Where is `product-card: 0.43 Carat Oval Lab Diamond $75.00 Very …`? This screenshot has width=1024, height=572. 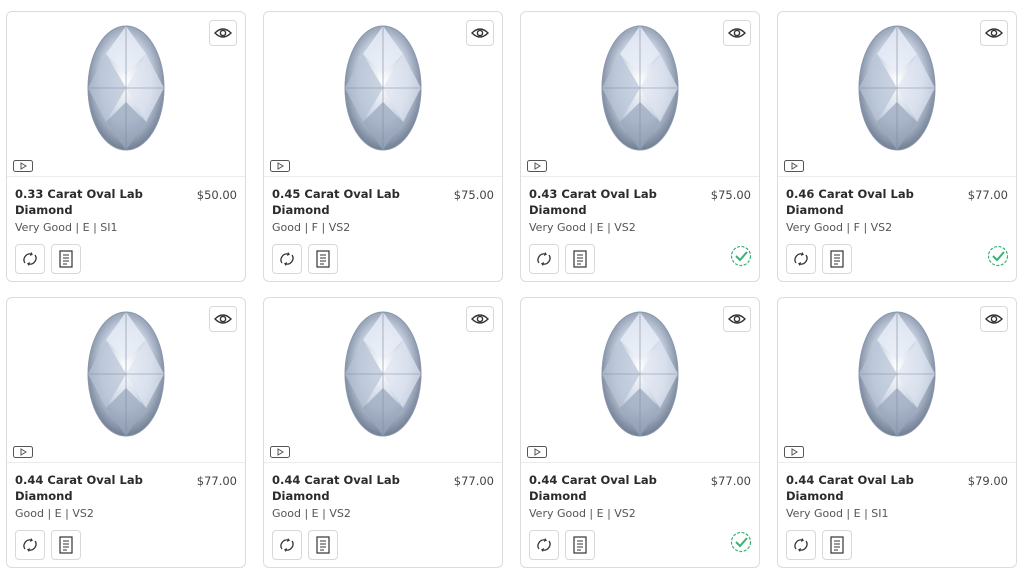 product-card: 0.43 Carat Oval Lab Diamond $75.00 Very … is located at coordinates (640, 146).